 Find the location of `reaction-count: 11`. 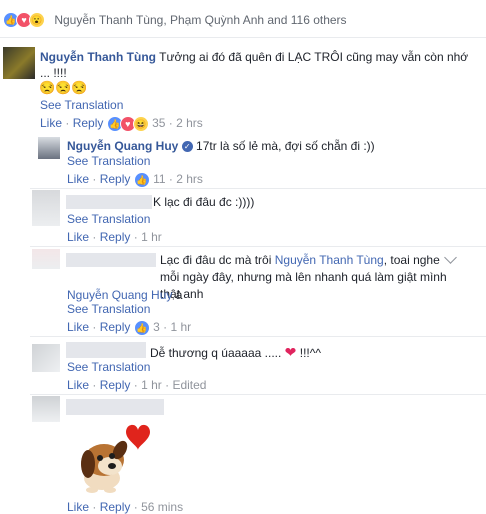

reaction-count: 11 is located at coordinates (159, 179).